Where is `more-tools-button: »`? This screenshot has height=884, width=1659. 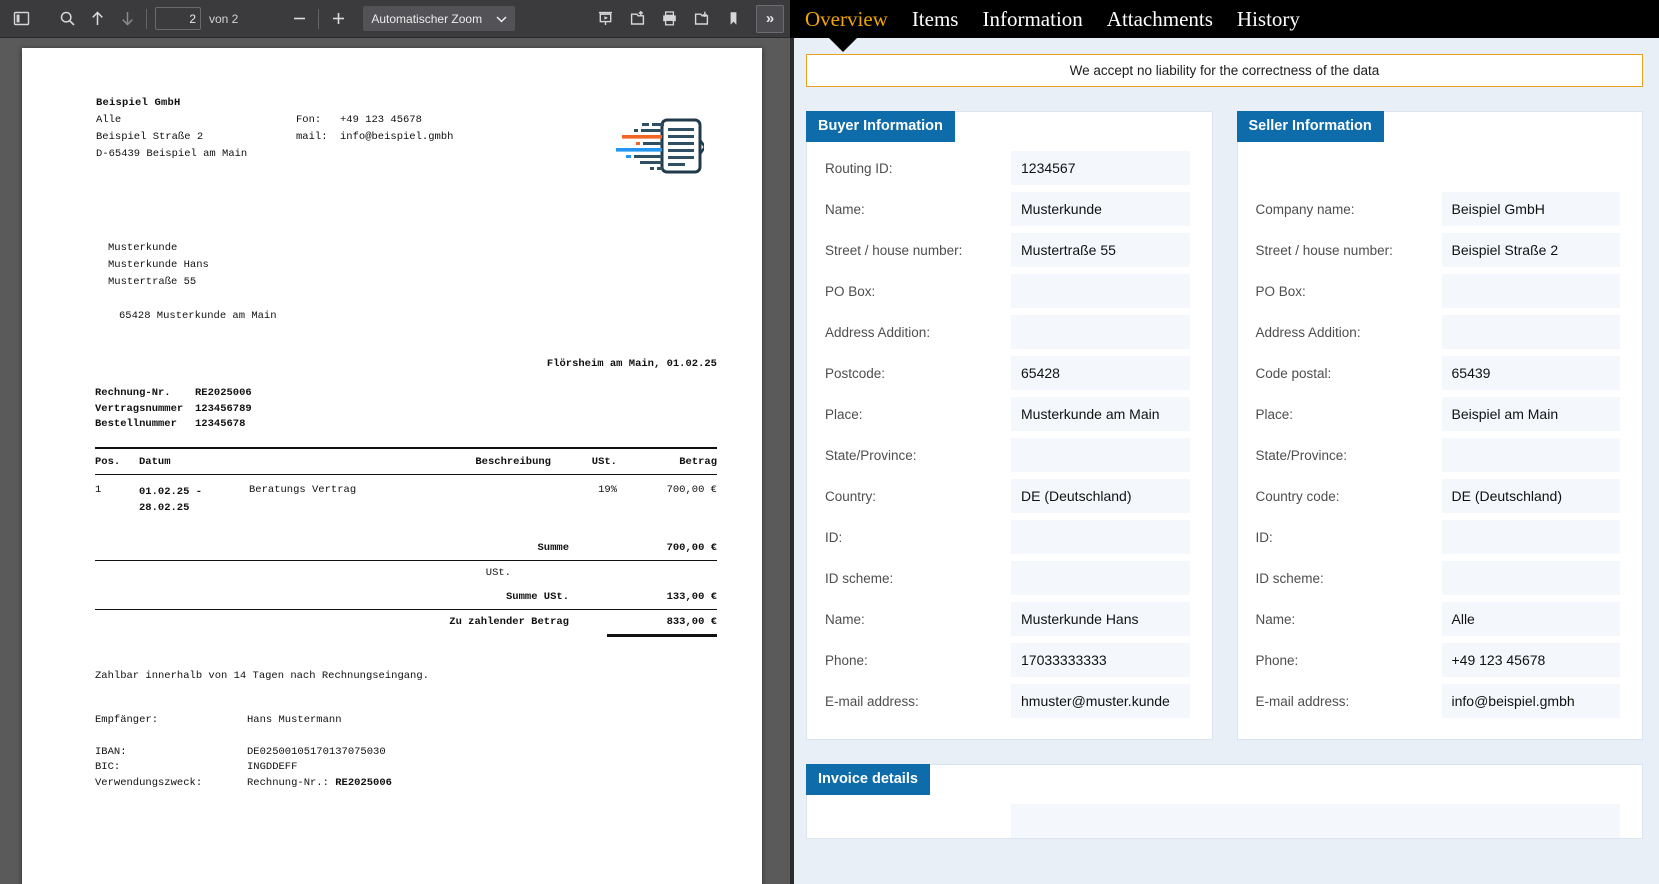 more-tools-button: » is located at coordinates (770, 18).